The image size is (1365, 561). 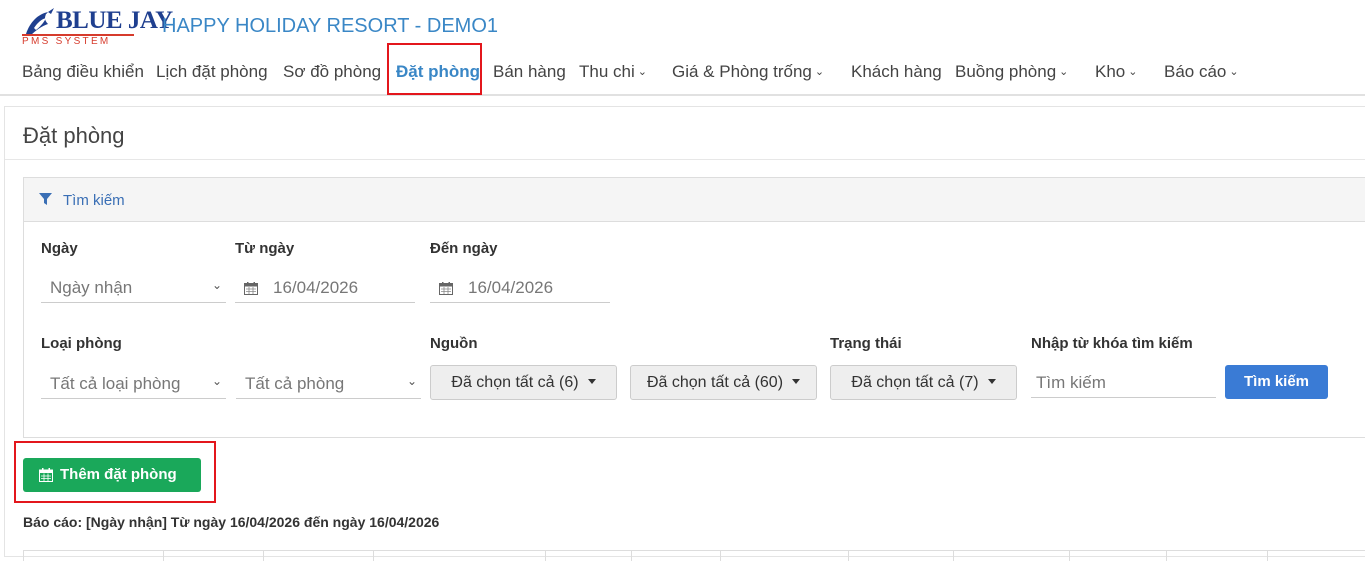 I want to click on nav-item-rates-availability: Giá & Phòng trống ⌄, so click(x=748, y=72).